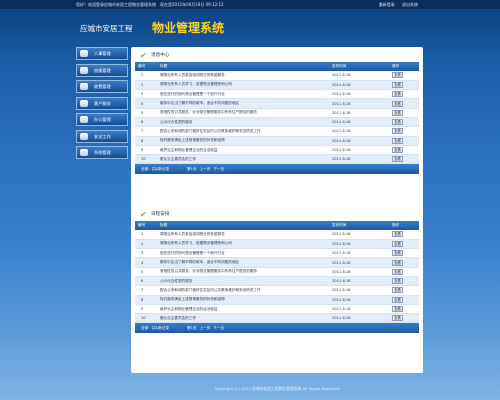 Image resolution: width=500 pixels, height=400 pixels. What do you see at coordinates (84, 152) in the screenshot?
I see `settings-icon` at bounding box center [84, 152].